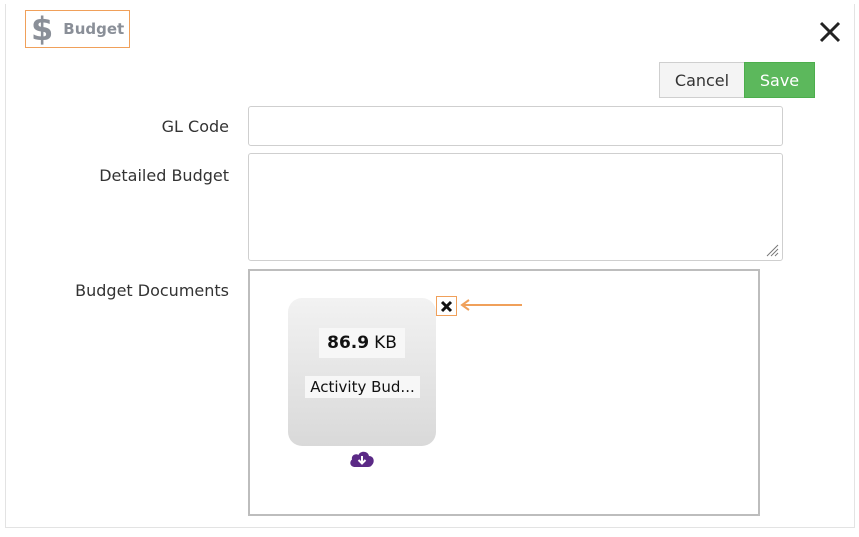  What do you see at coordinates (515, 126) in the screenshot?
I see `gl-code-input` at bounding box center [515, 126].